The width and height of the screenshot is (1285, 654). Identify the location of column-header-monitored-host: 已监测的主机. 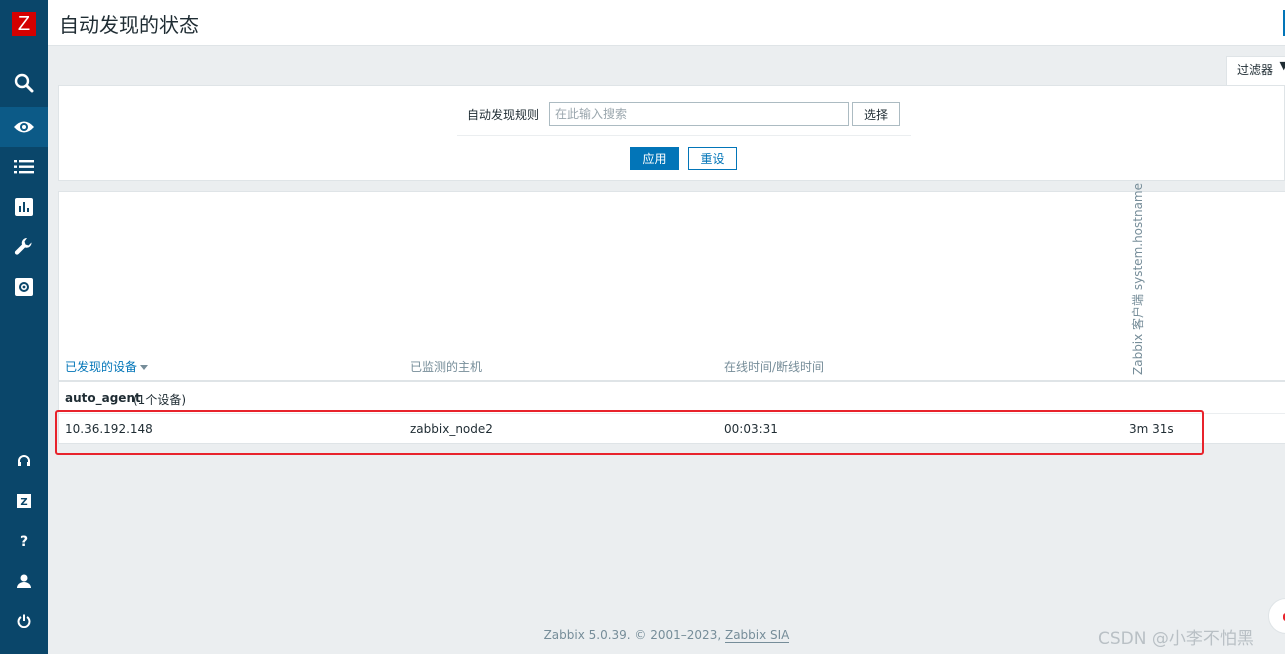
(446, 367).